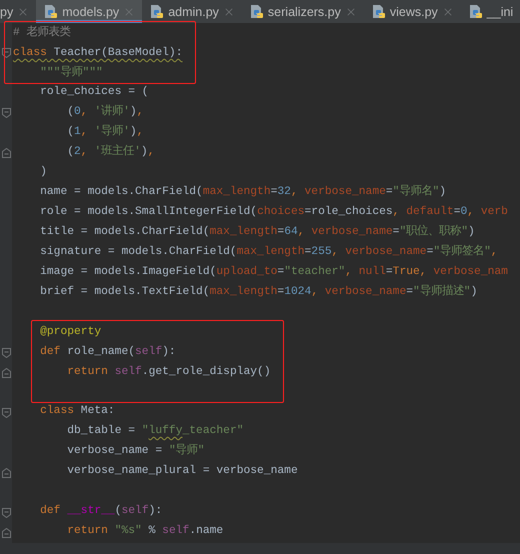  I want to click on code-line: role_choices = (, so click(94, 92).